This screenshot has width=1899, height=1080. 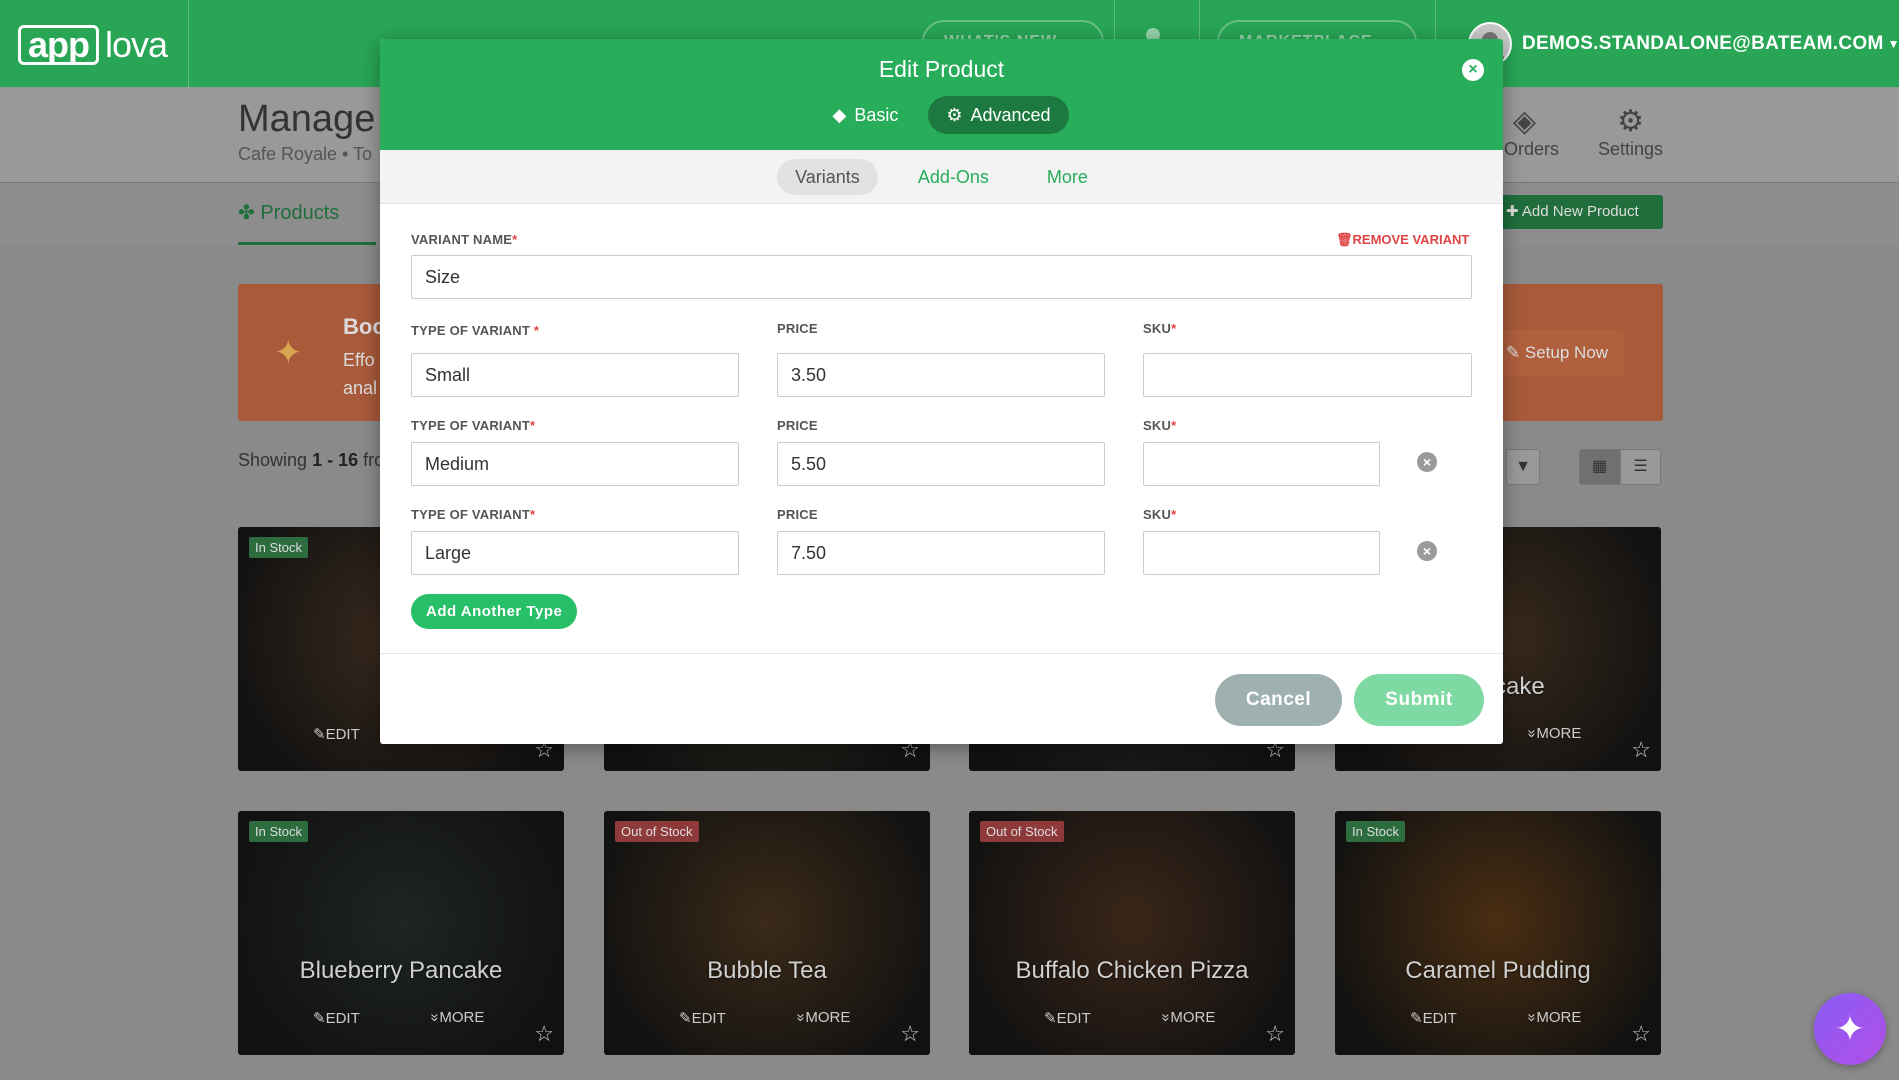 What do you see at coordinates (335, 460) in the screenshot?
I see `results-range: 1 - 16` at bounding box center [335, 460].